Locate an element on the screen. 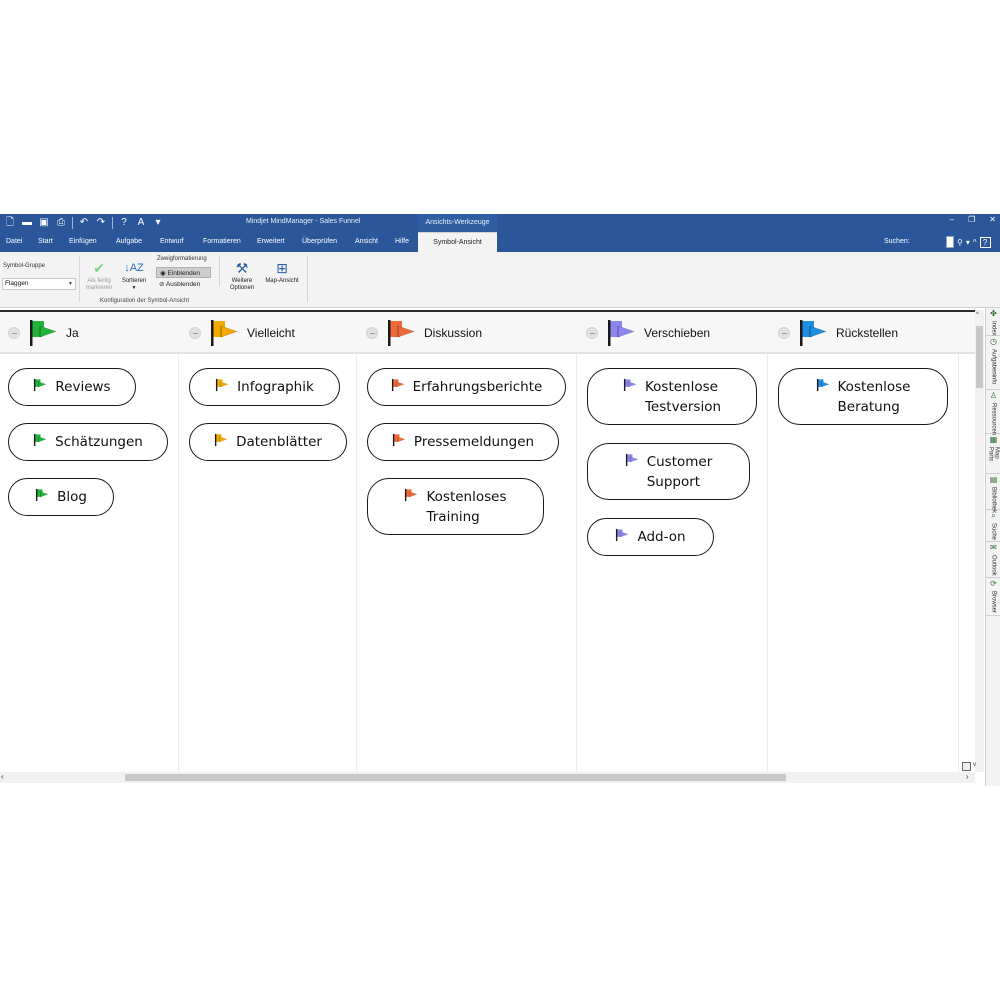  view-options-icon is located at coordinates (966, 766).